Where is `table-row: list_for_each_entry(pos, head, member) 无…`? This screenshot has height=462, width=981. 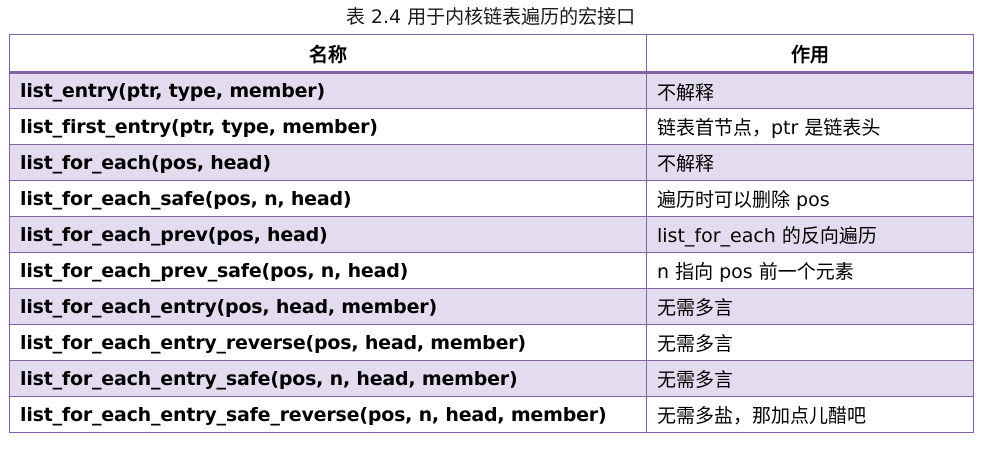 table-row: list_for_each_entry(pos, head, member) 无… is located at coordinates (491, 306).